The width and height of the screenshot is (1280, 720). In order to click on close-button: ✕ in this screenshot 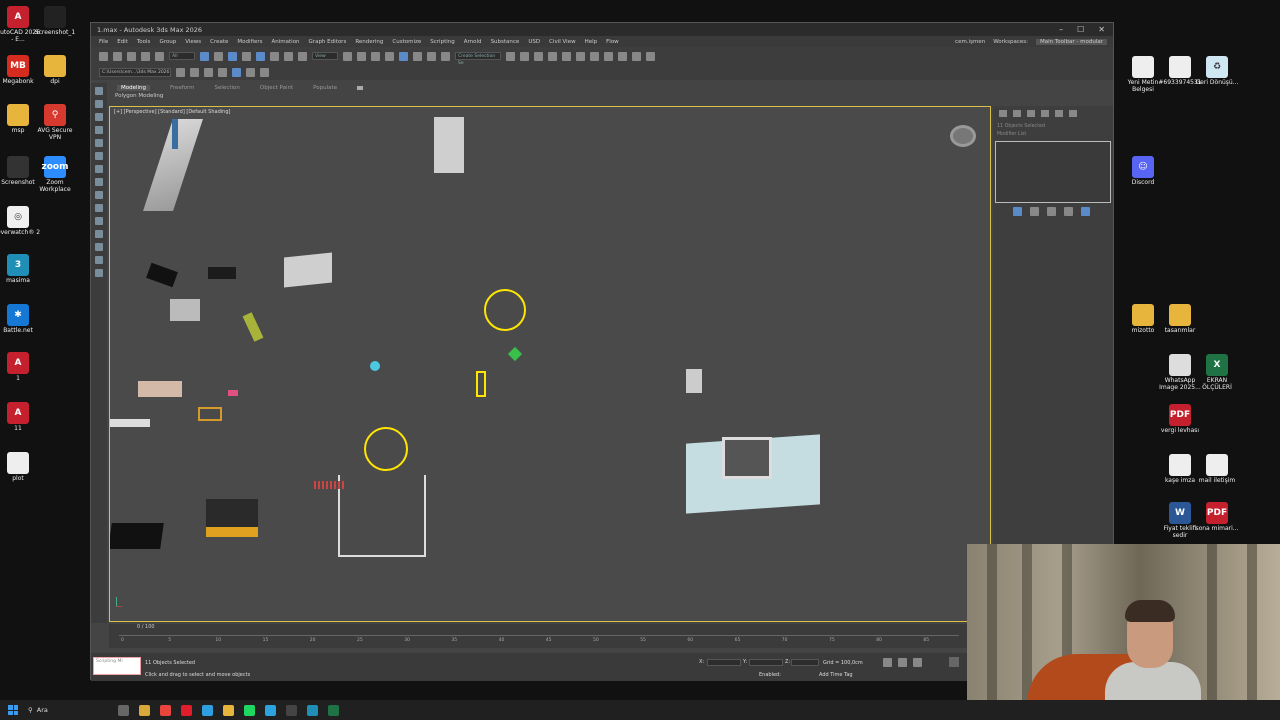, I will do `click(1101, 29)`.